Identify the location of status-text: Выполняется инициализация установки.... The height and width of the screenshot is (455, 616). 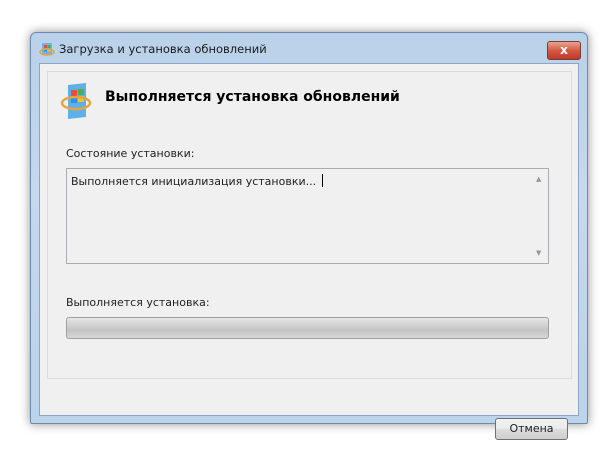
(197, 181).